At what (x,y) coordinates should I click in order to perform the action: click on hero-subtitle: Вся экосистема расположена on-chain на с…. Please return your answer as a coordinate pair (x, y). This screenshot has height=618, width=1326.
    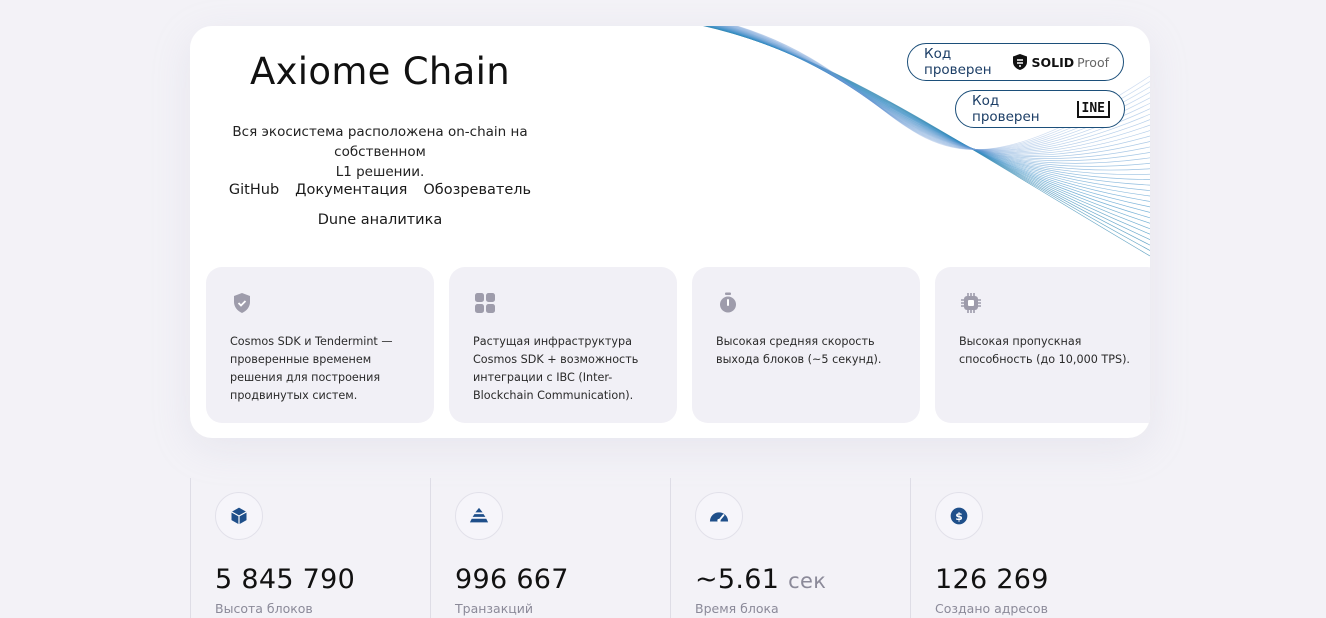
    Looking at the image, I should click on (380, 152).